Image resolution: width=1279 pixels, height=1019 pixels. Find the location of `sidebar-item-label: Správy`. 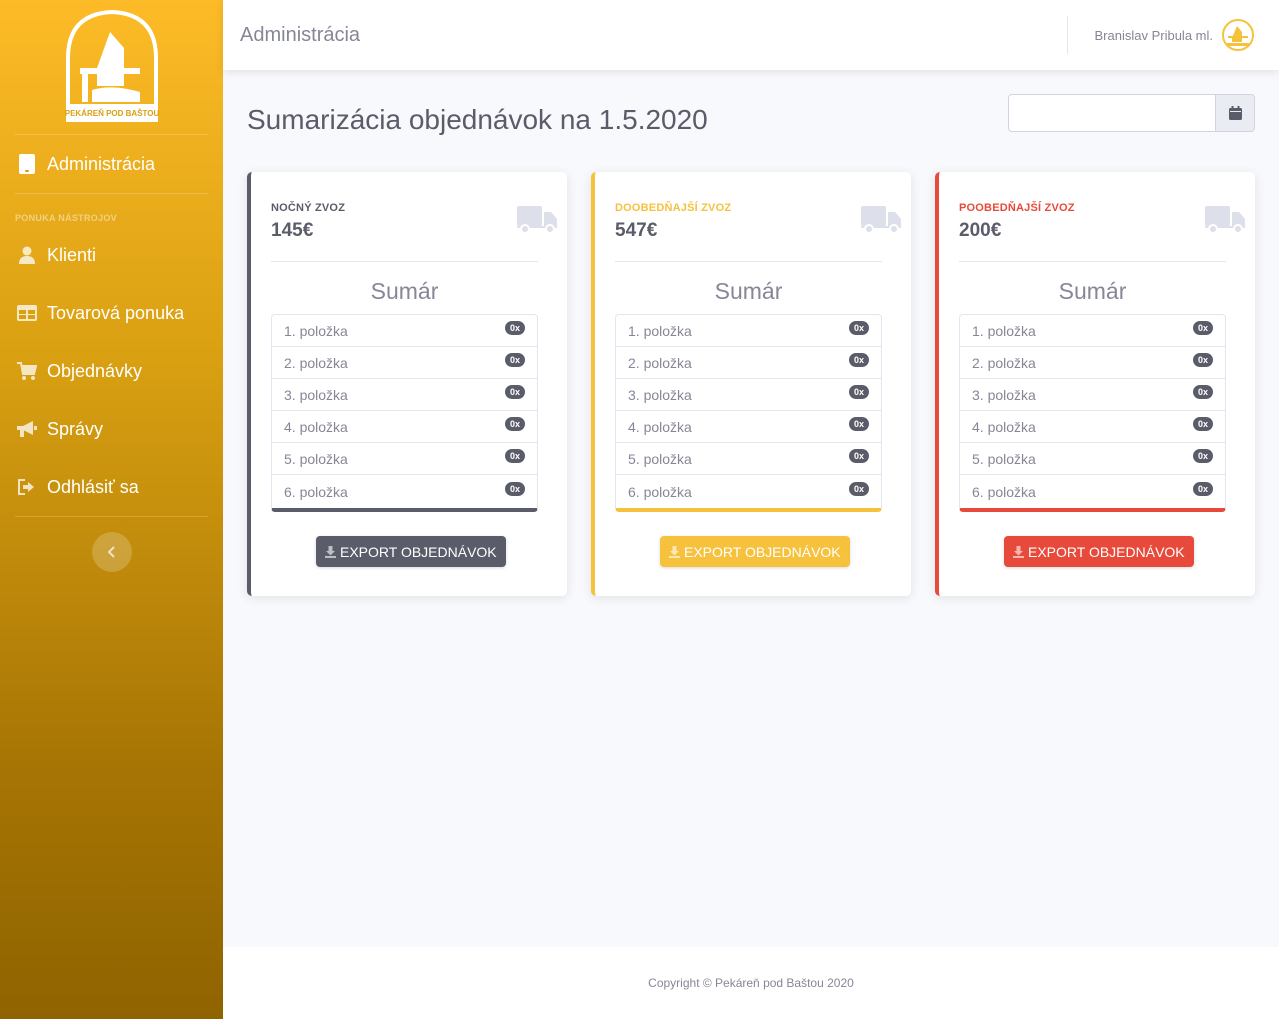

sidebar-item-label: Správy is located at coordinates (75, 428).